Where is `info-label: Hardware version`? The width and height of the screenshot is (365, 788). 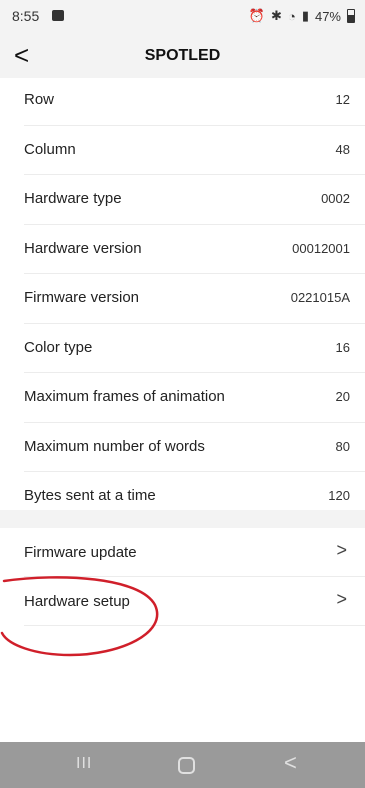
info-label: Hardware version is located at coordinates (83, 248).